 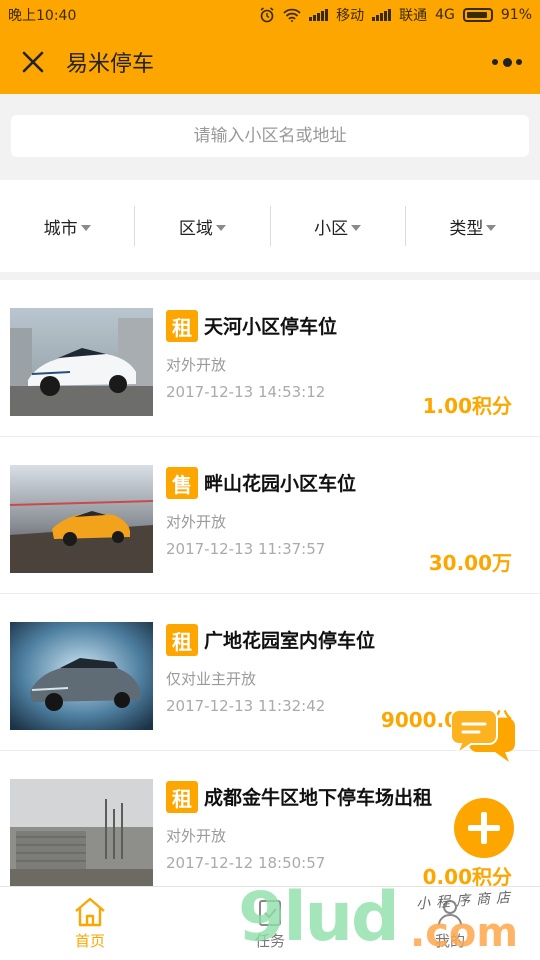 What do you see at coordinates (110, 64) in the screenshot?
I see `page-title: 易米停车` at bounding box center [110, 64].